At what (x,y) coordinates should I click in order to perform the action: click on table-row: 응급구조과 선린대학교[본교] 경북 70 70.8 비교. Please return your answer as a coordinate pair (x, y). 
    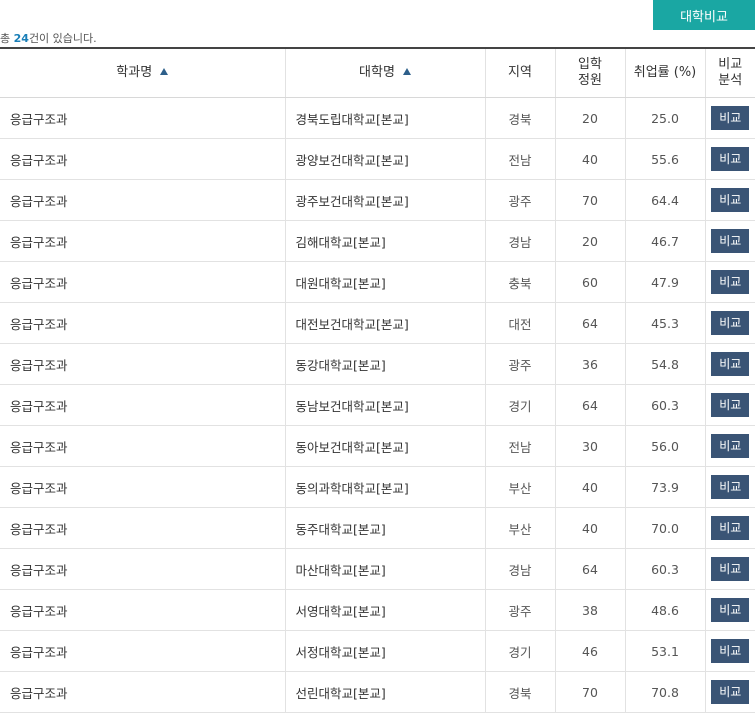
    Looking at the image, I should click on (377, 692).